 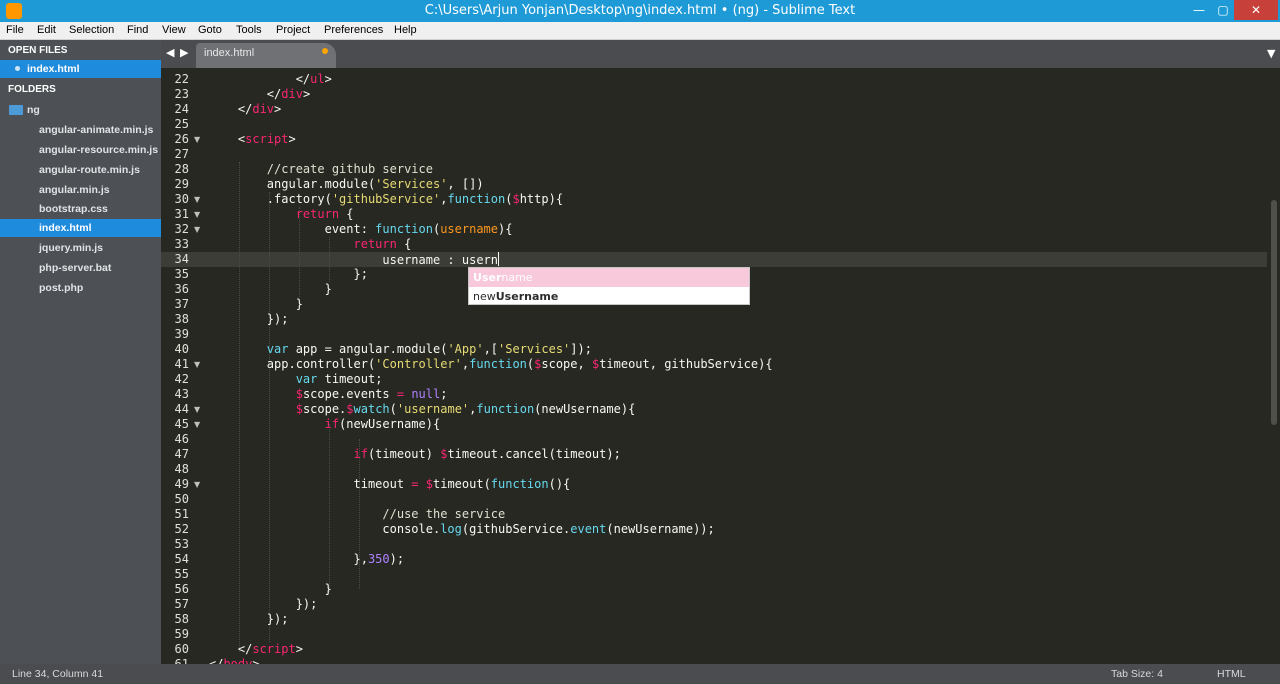 I want to click on file-item: jquery.min.js, so click(x=80, y=248).